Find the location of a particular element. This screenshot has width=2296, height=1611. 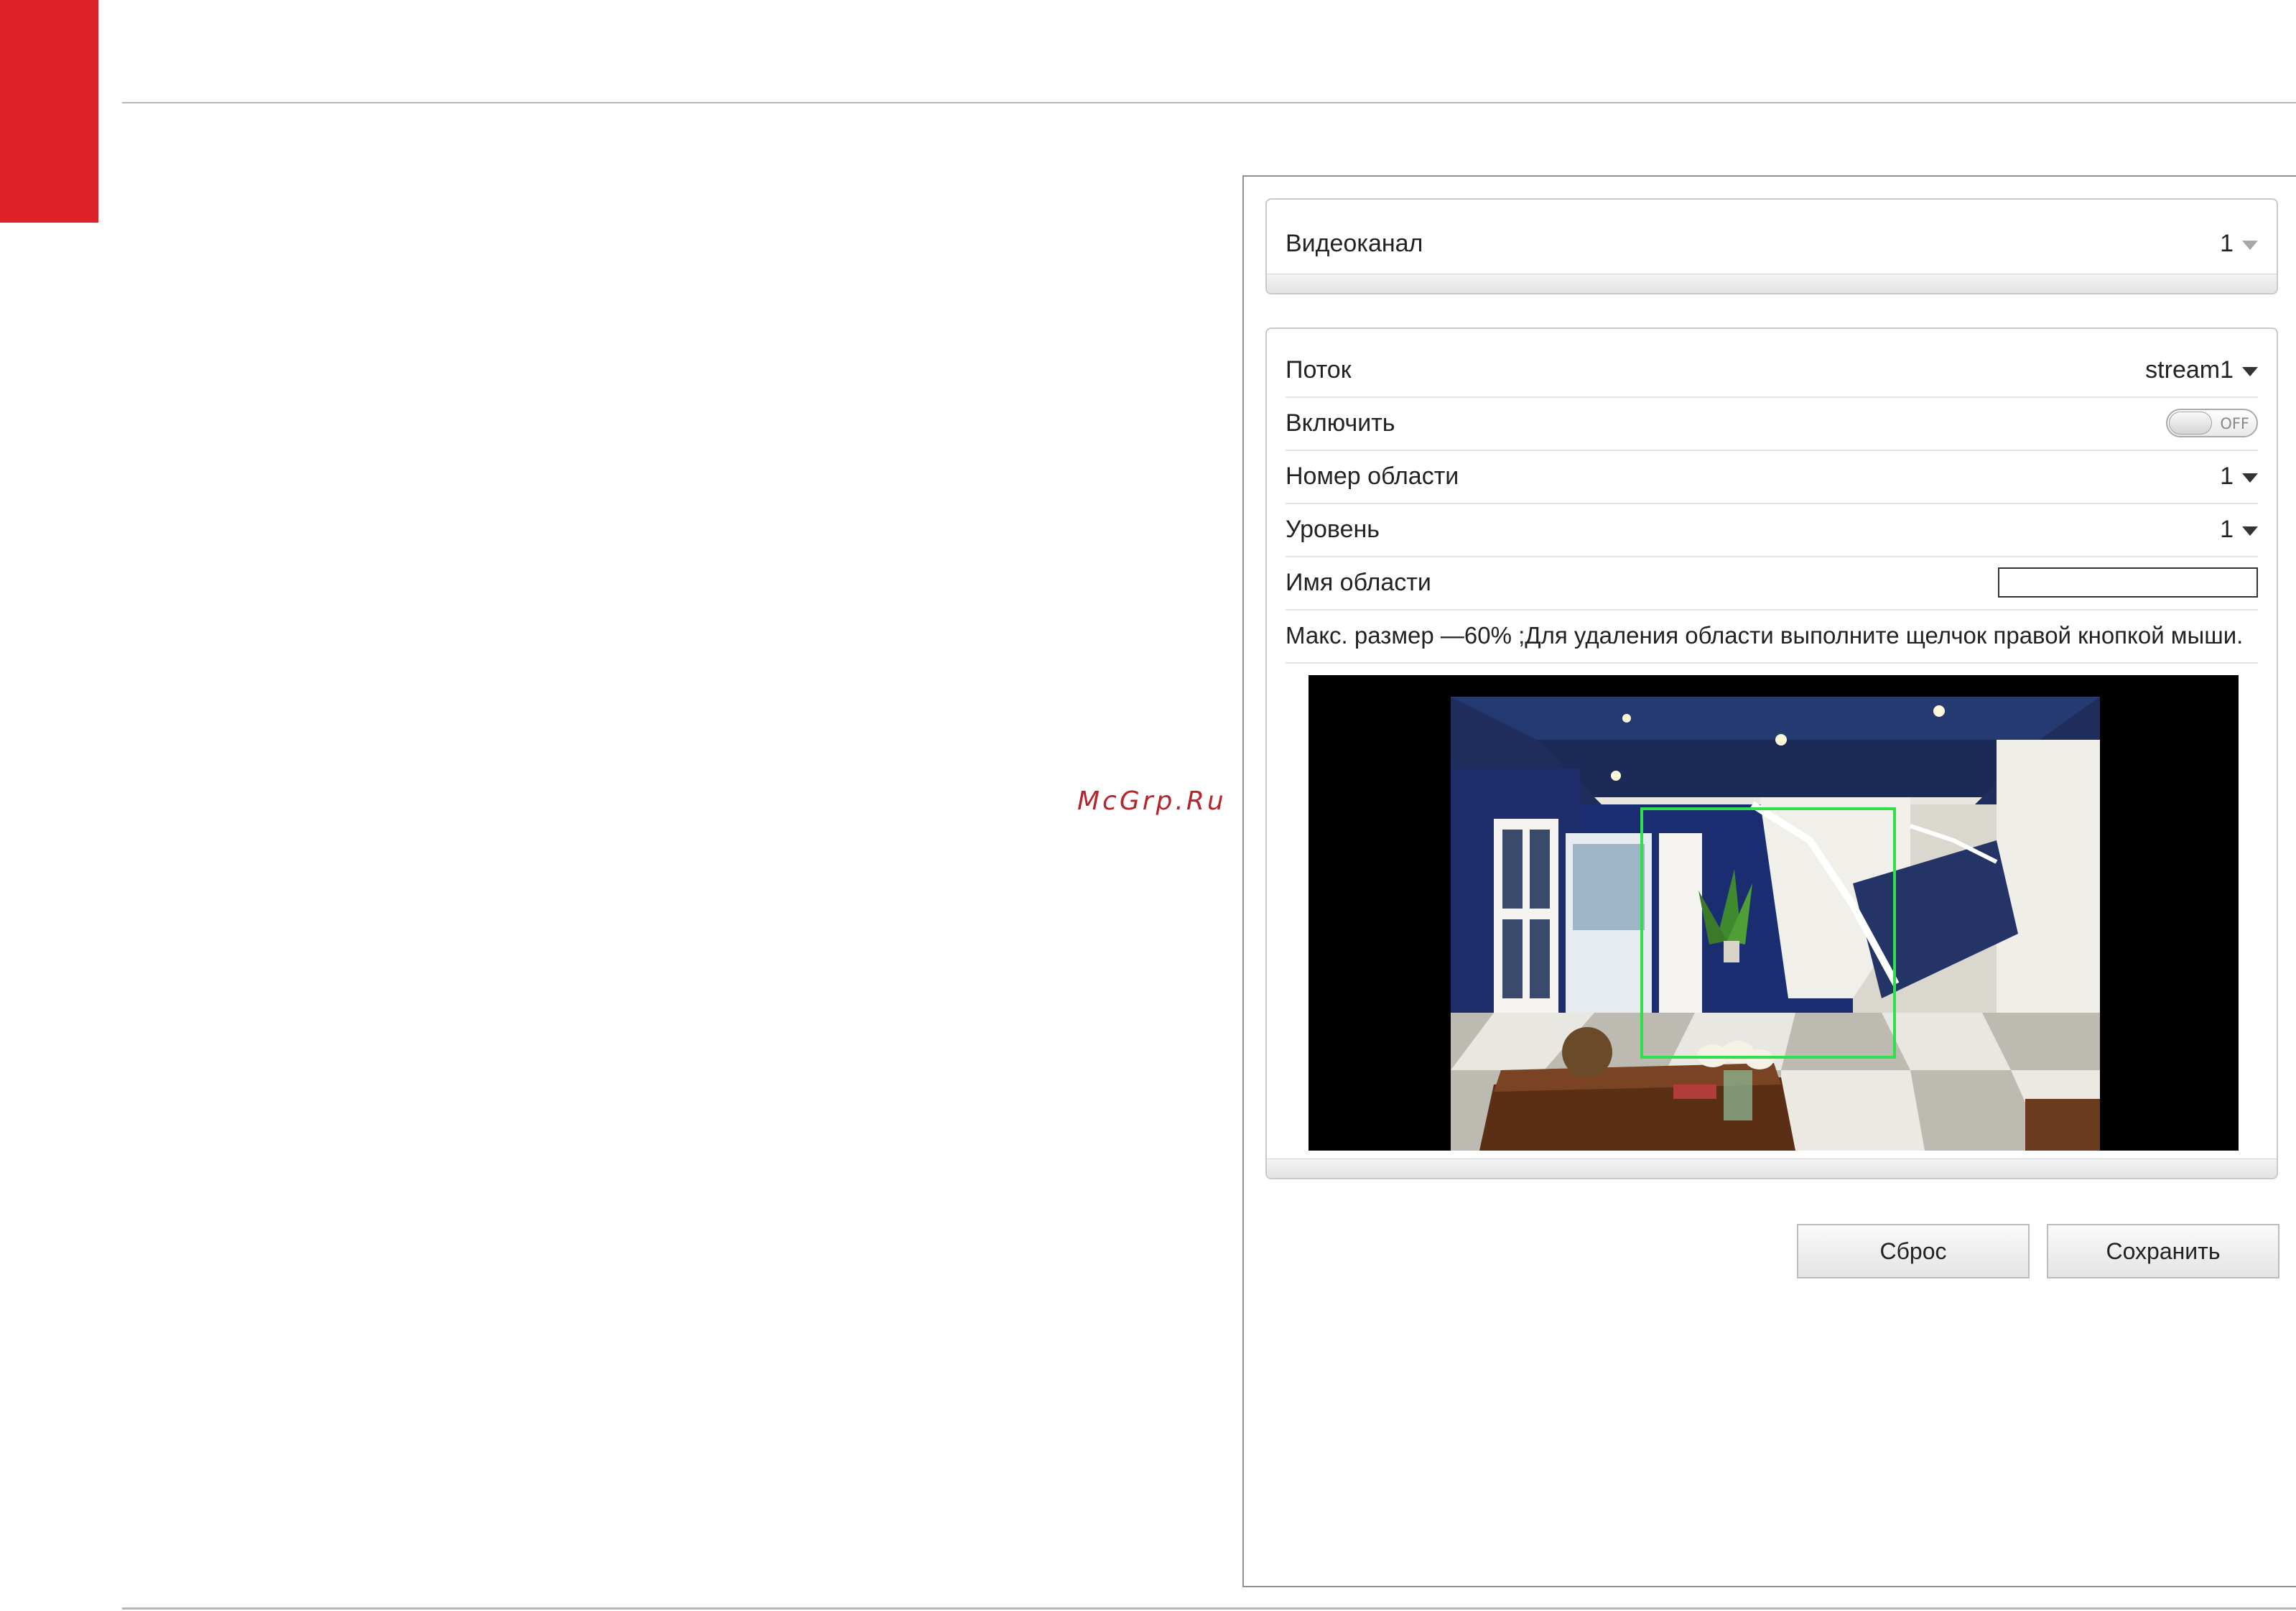

stream-select: stream1 is located at coordinates (2201, 370).